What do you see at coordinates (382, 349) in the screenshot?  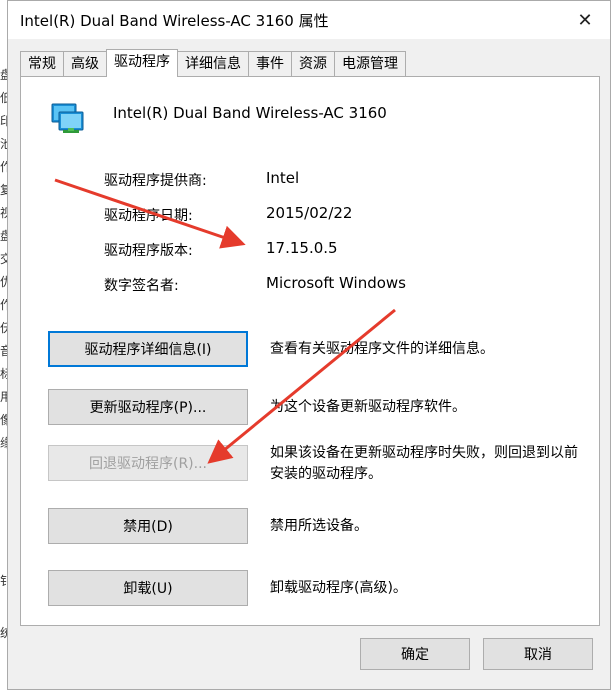 I see `driver-details-description: 查看有关驱动程序文件的详细信息。` at bounding box center [382, 349].